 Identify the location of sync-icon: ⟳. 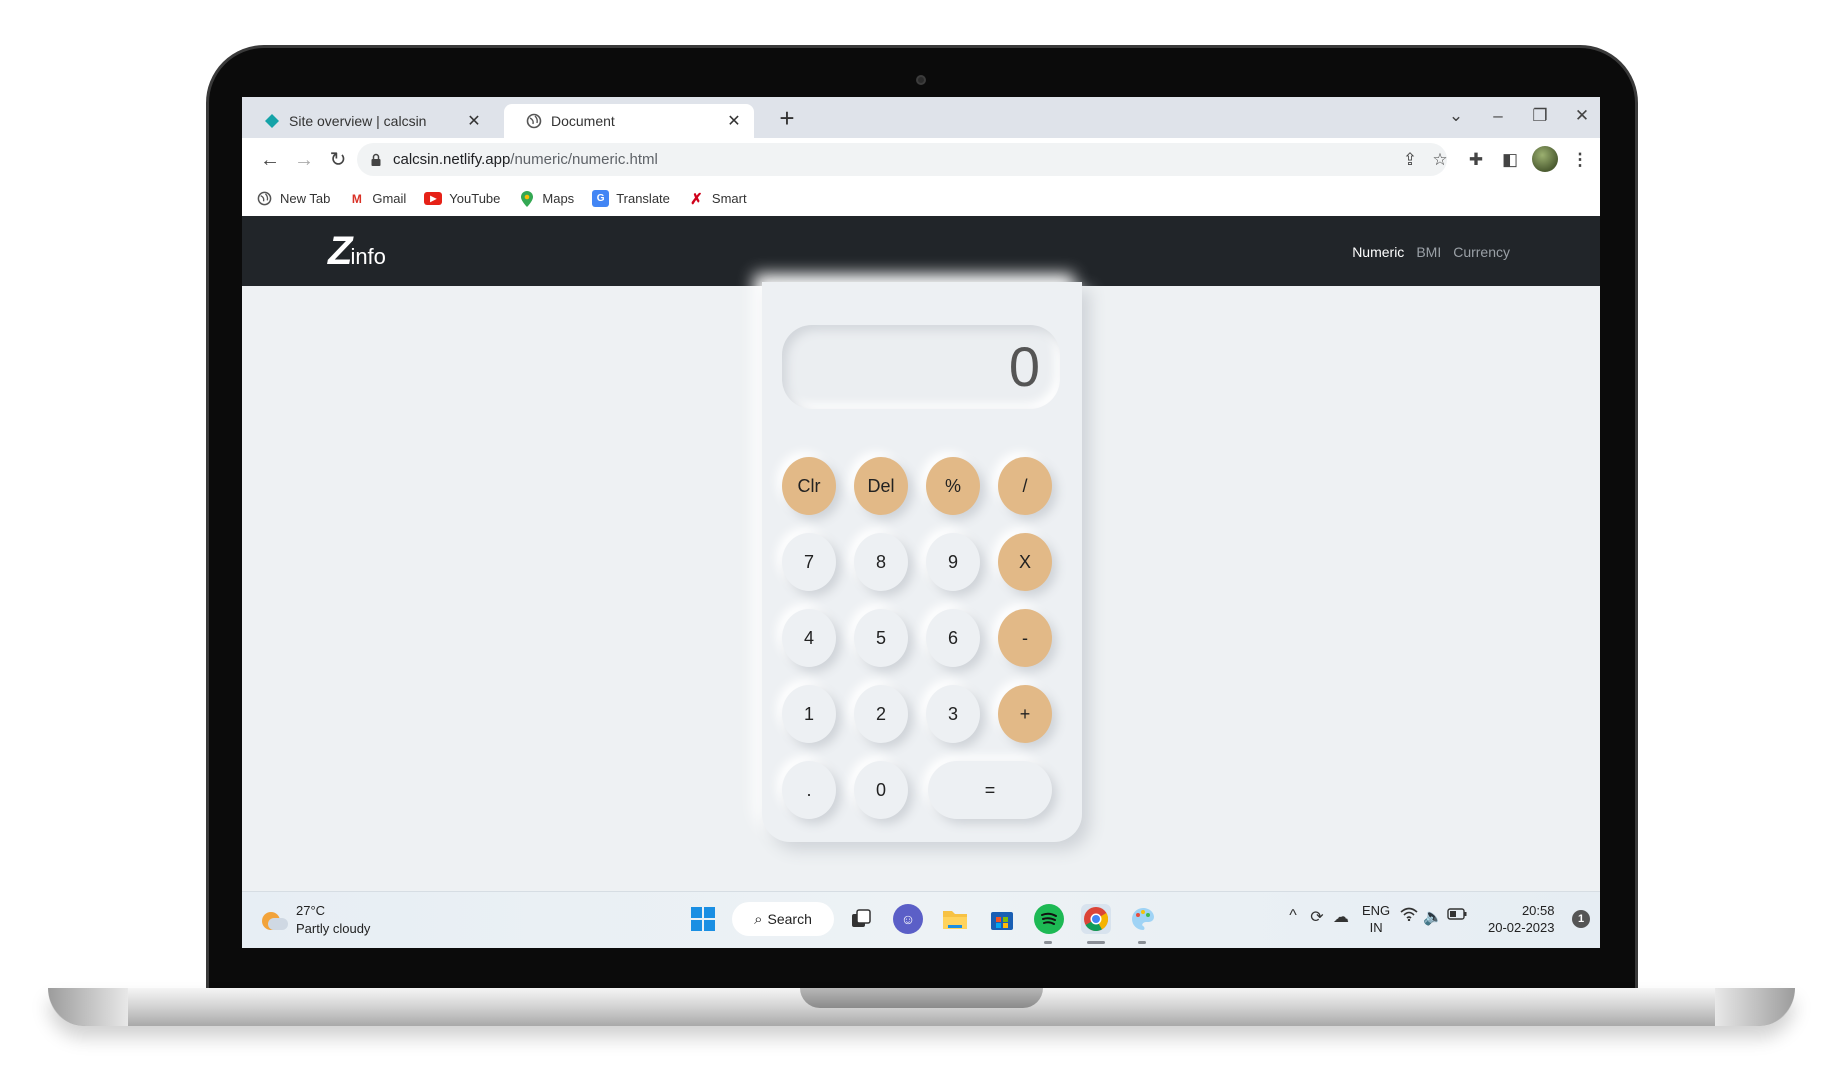
(1317, 917).